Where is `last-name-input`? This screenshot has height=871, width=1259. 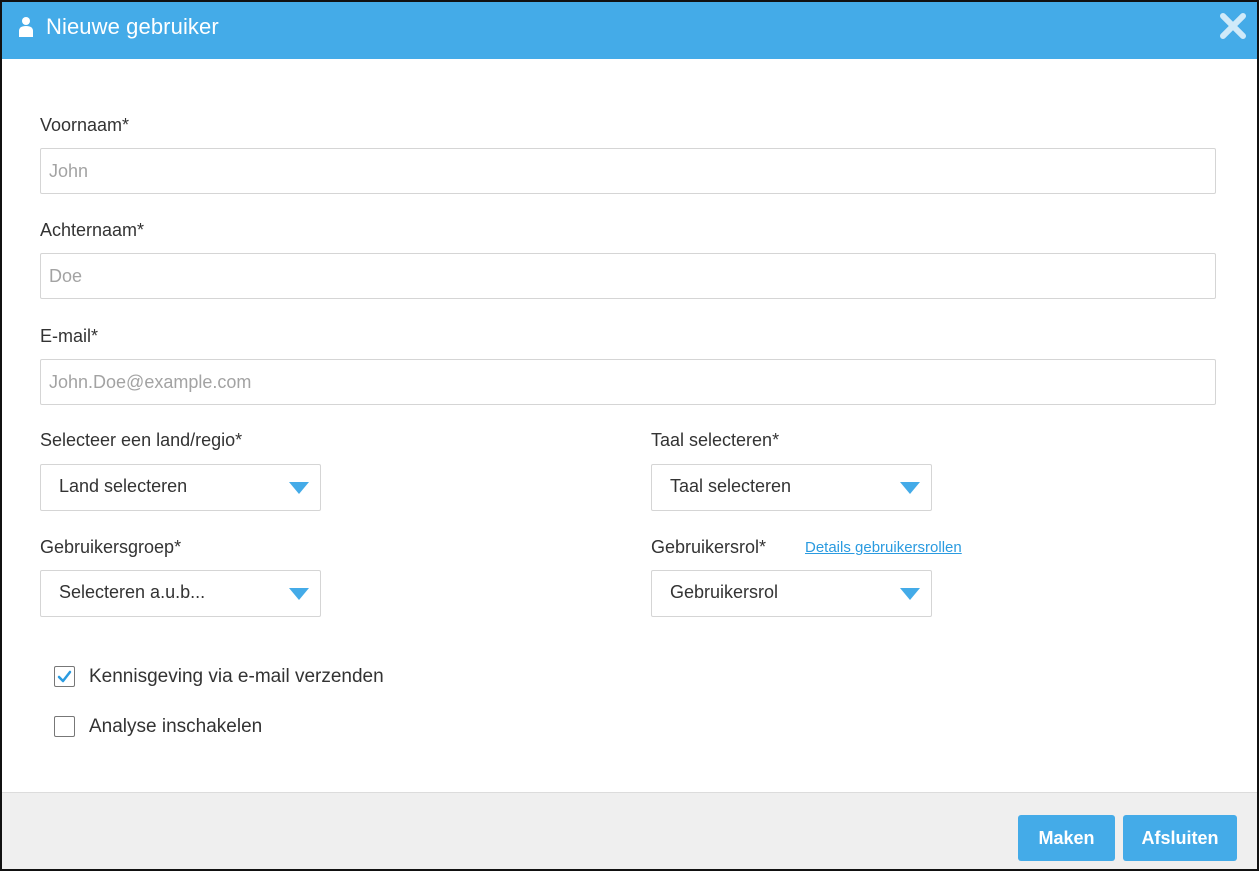 last-name-input is located at coordinates (628, 276).